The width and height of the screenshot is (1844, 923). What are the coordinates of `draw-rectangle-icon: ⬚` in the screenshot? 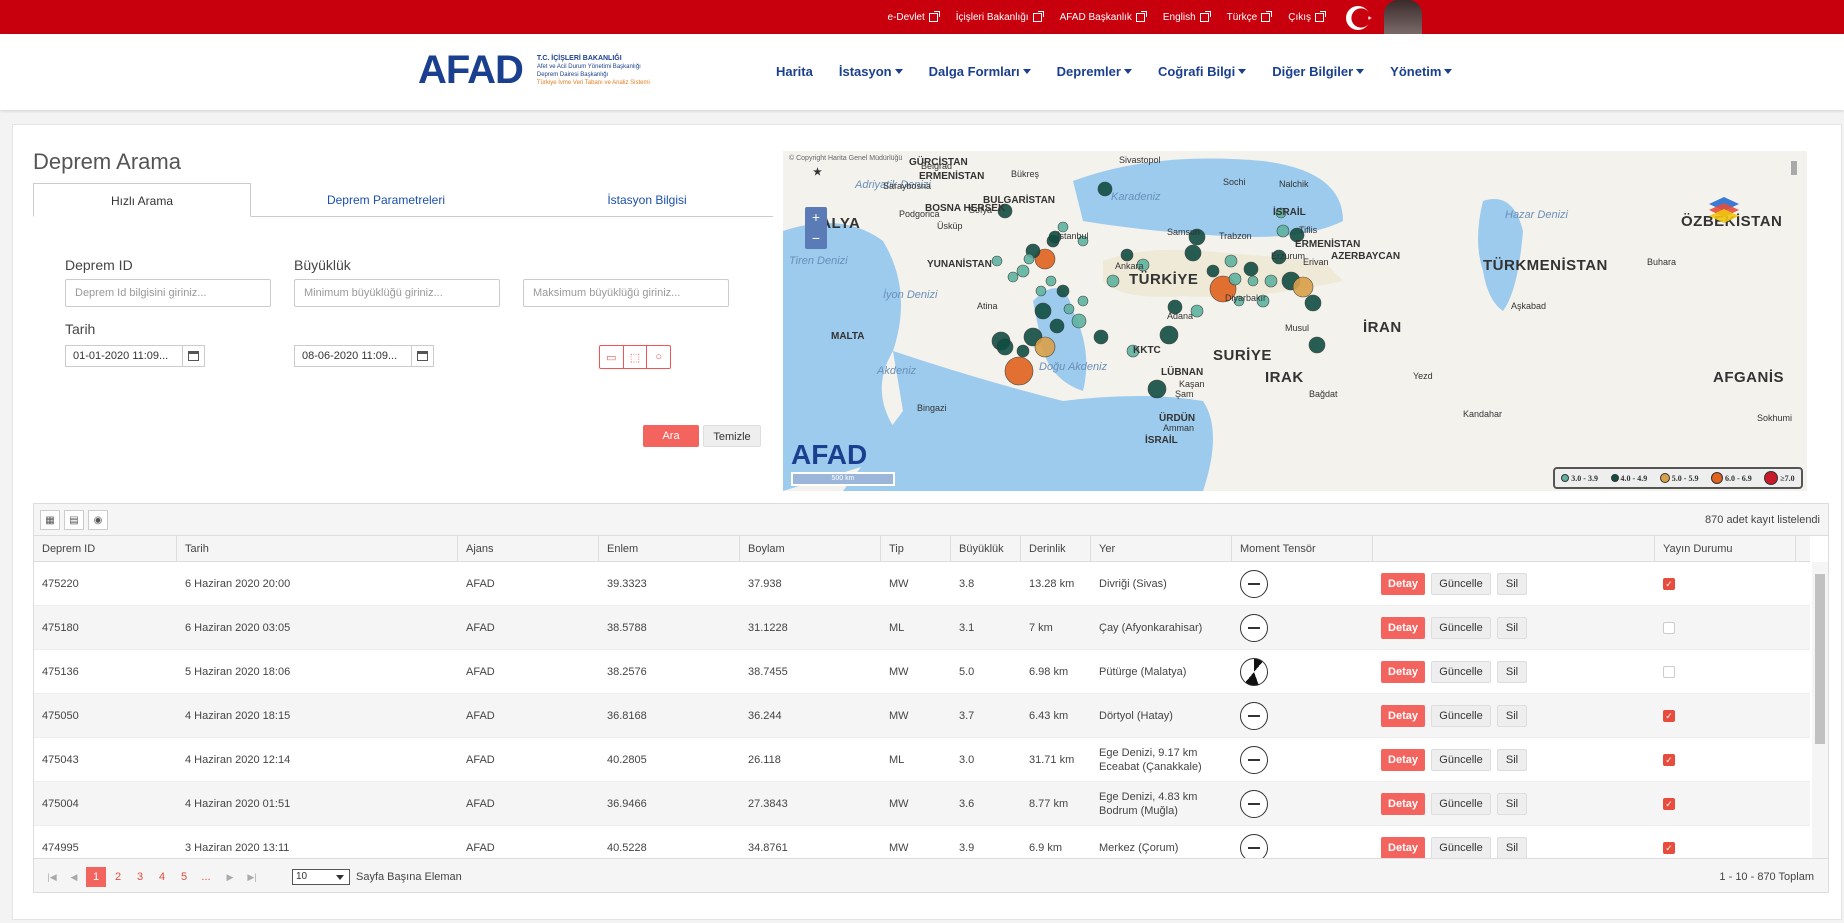 It's located at (636, 357).